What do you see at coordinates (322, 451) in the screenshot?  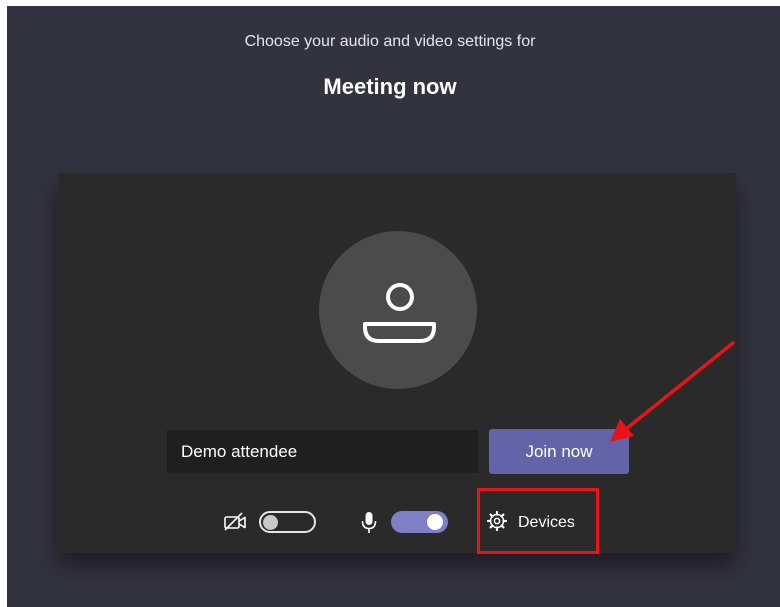 I see `attendee-name-input` at bounding box center [322, 451].